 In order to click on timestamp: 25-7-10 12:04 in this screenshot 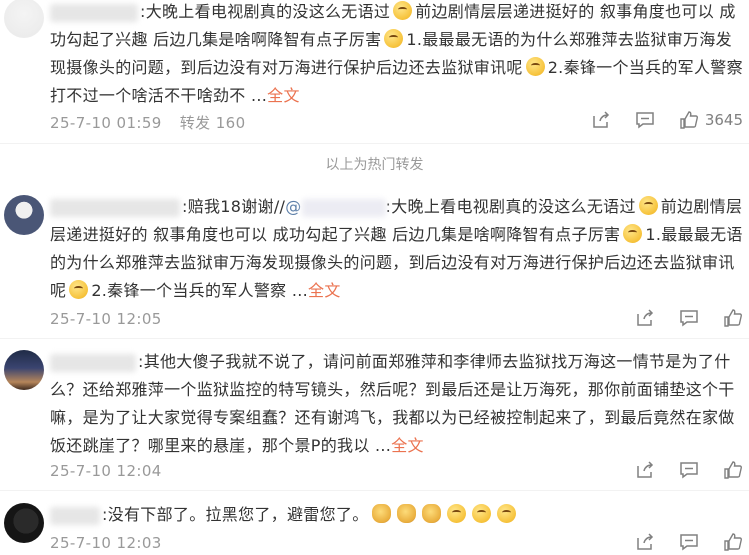, I will do `click(106, 471)`.